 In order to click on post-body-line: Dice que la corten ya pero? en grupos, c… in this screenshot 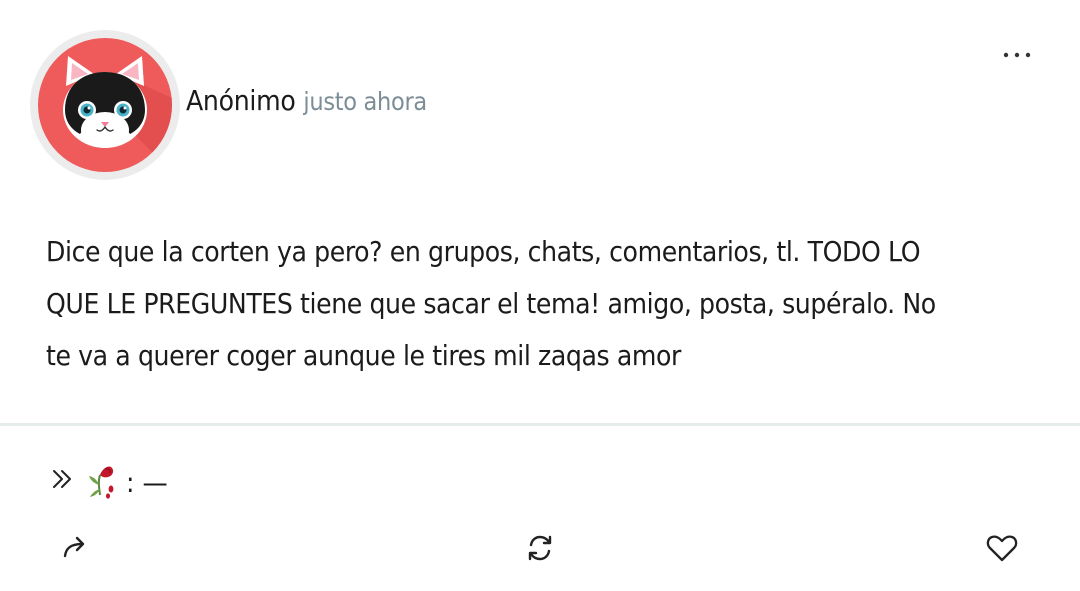, I will do `click(483, 251)`.